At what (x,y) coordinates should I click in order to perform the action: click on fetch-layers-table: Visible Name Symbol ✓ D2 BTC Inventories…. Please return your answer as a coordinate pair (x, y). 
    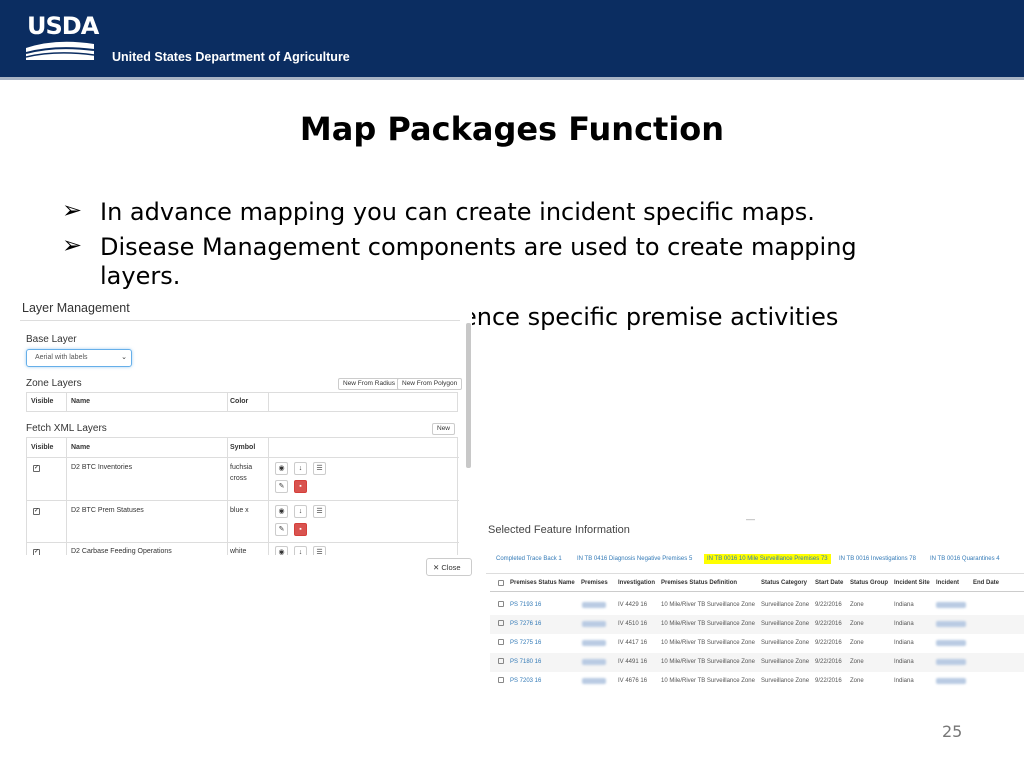
    Looking at the image, I should click on (242, 496).